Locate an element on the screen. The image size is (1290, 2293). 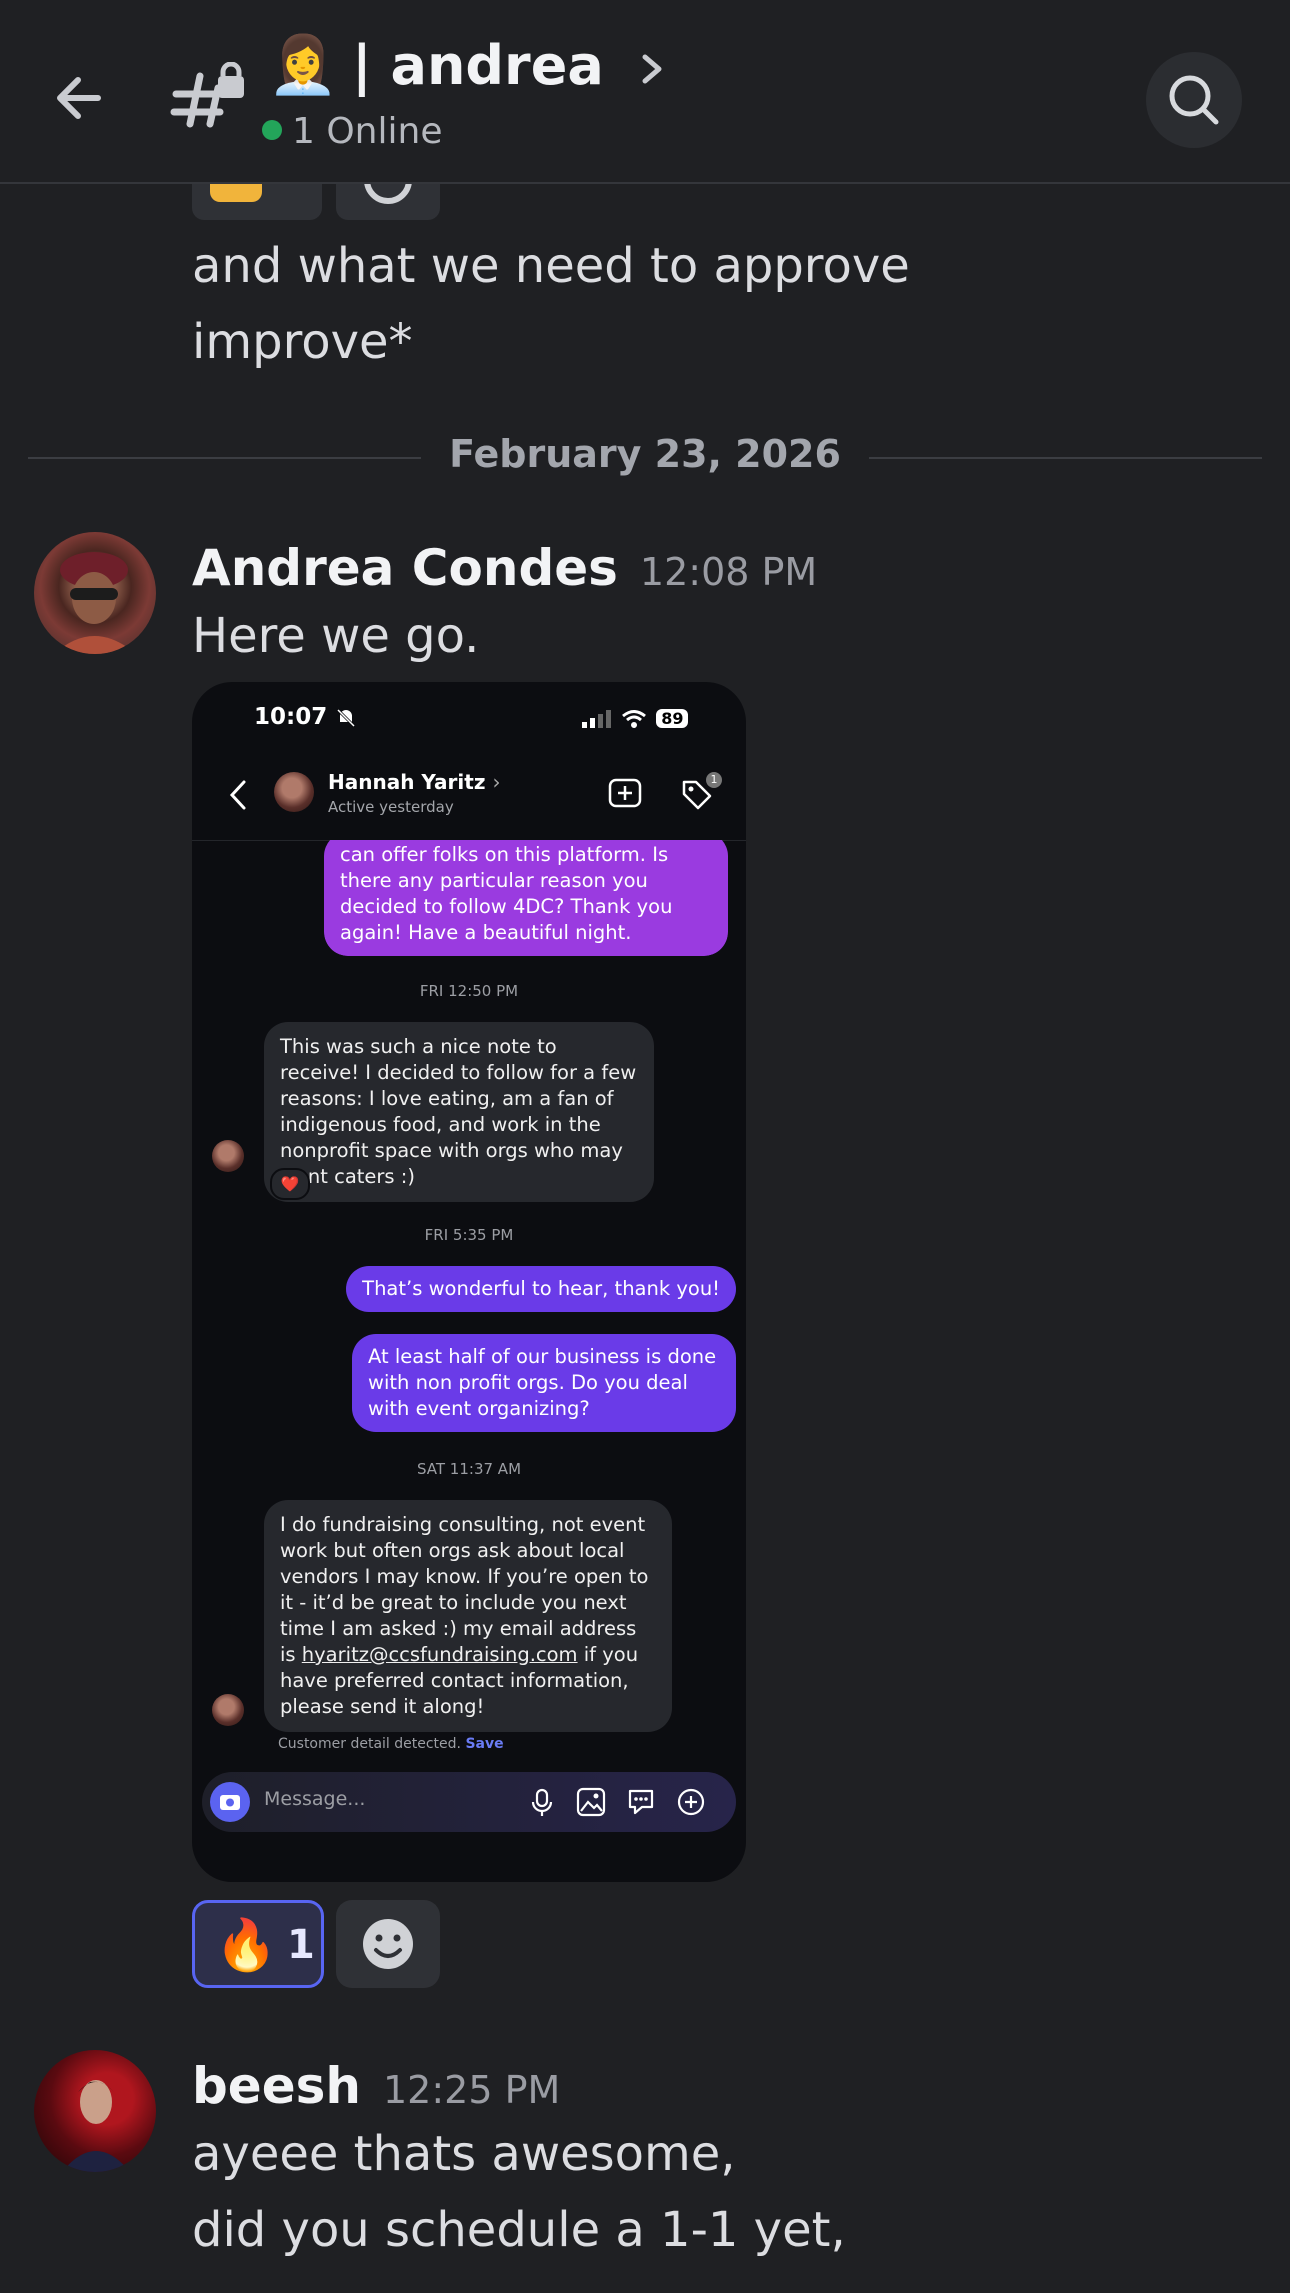
reaction-fire: 🔥 1 is located at coordinates (258, 1944).